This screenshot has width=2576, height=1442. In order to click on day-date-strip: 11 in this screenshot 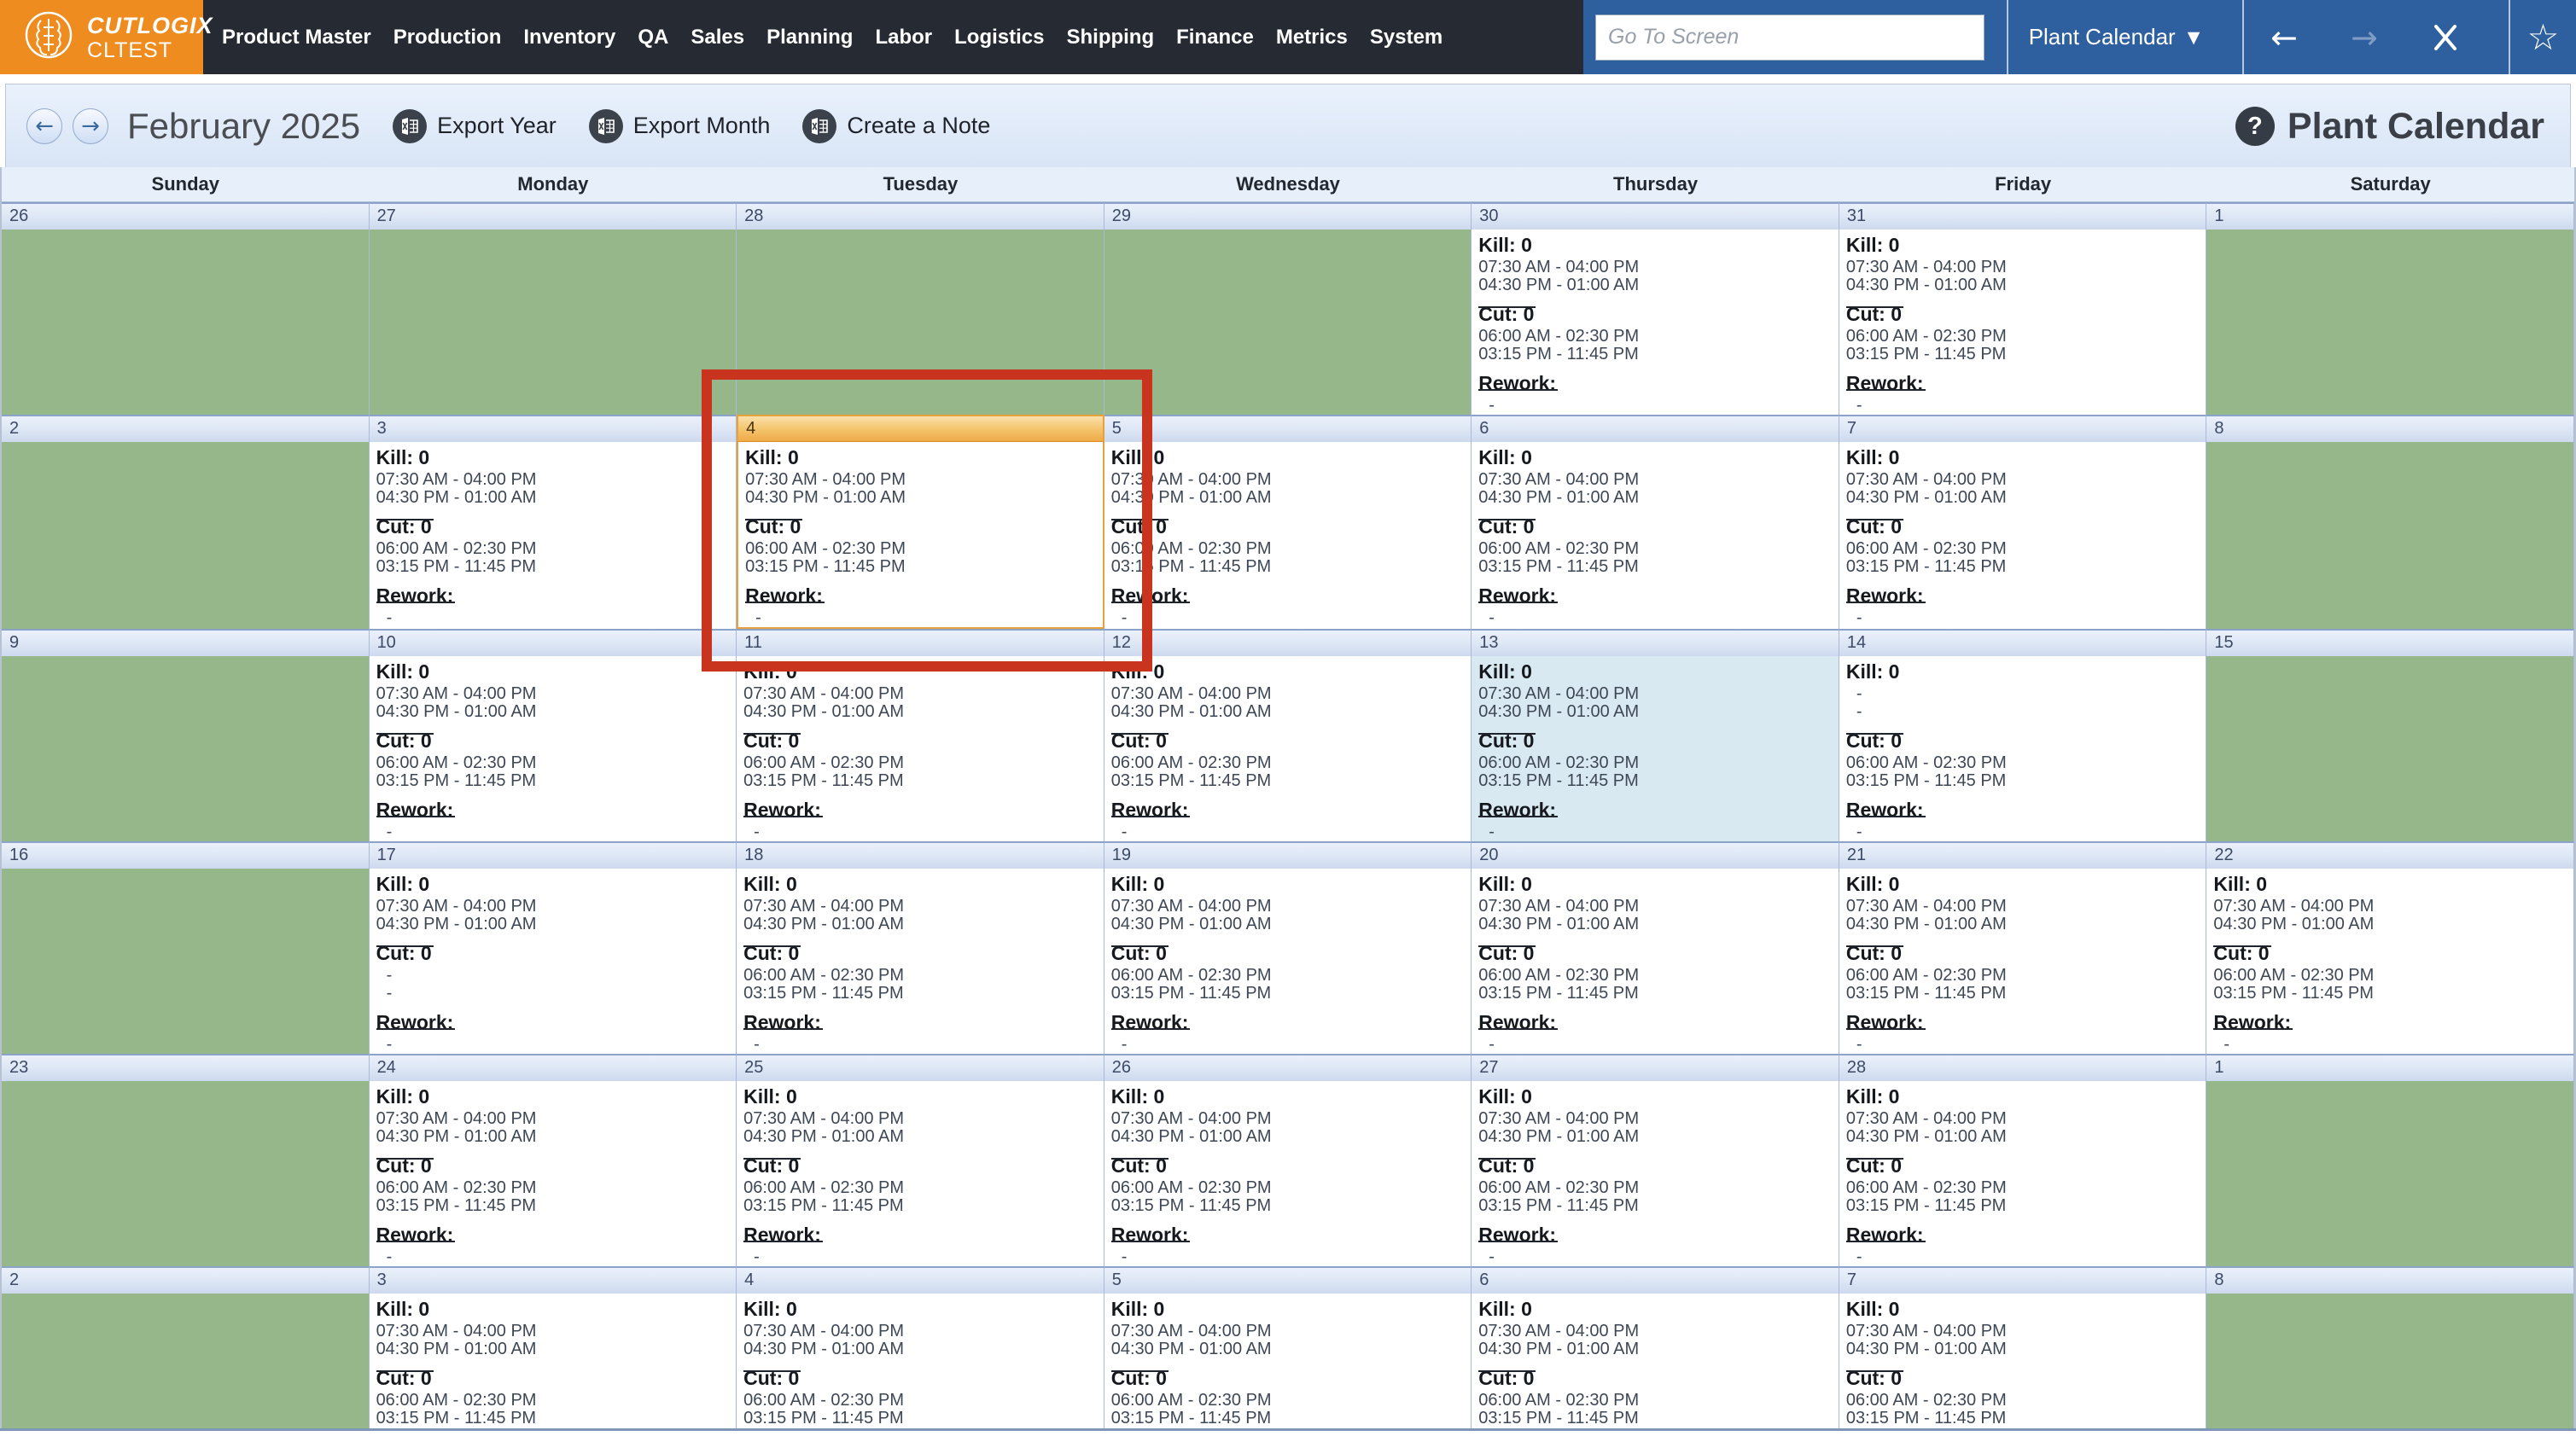, I will do `click(920, 642)`.